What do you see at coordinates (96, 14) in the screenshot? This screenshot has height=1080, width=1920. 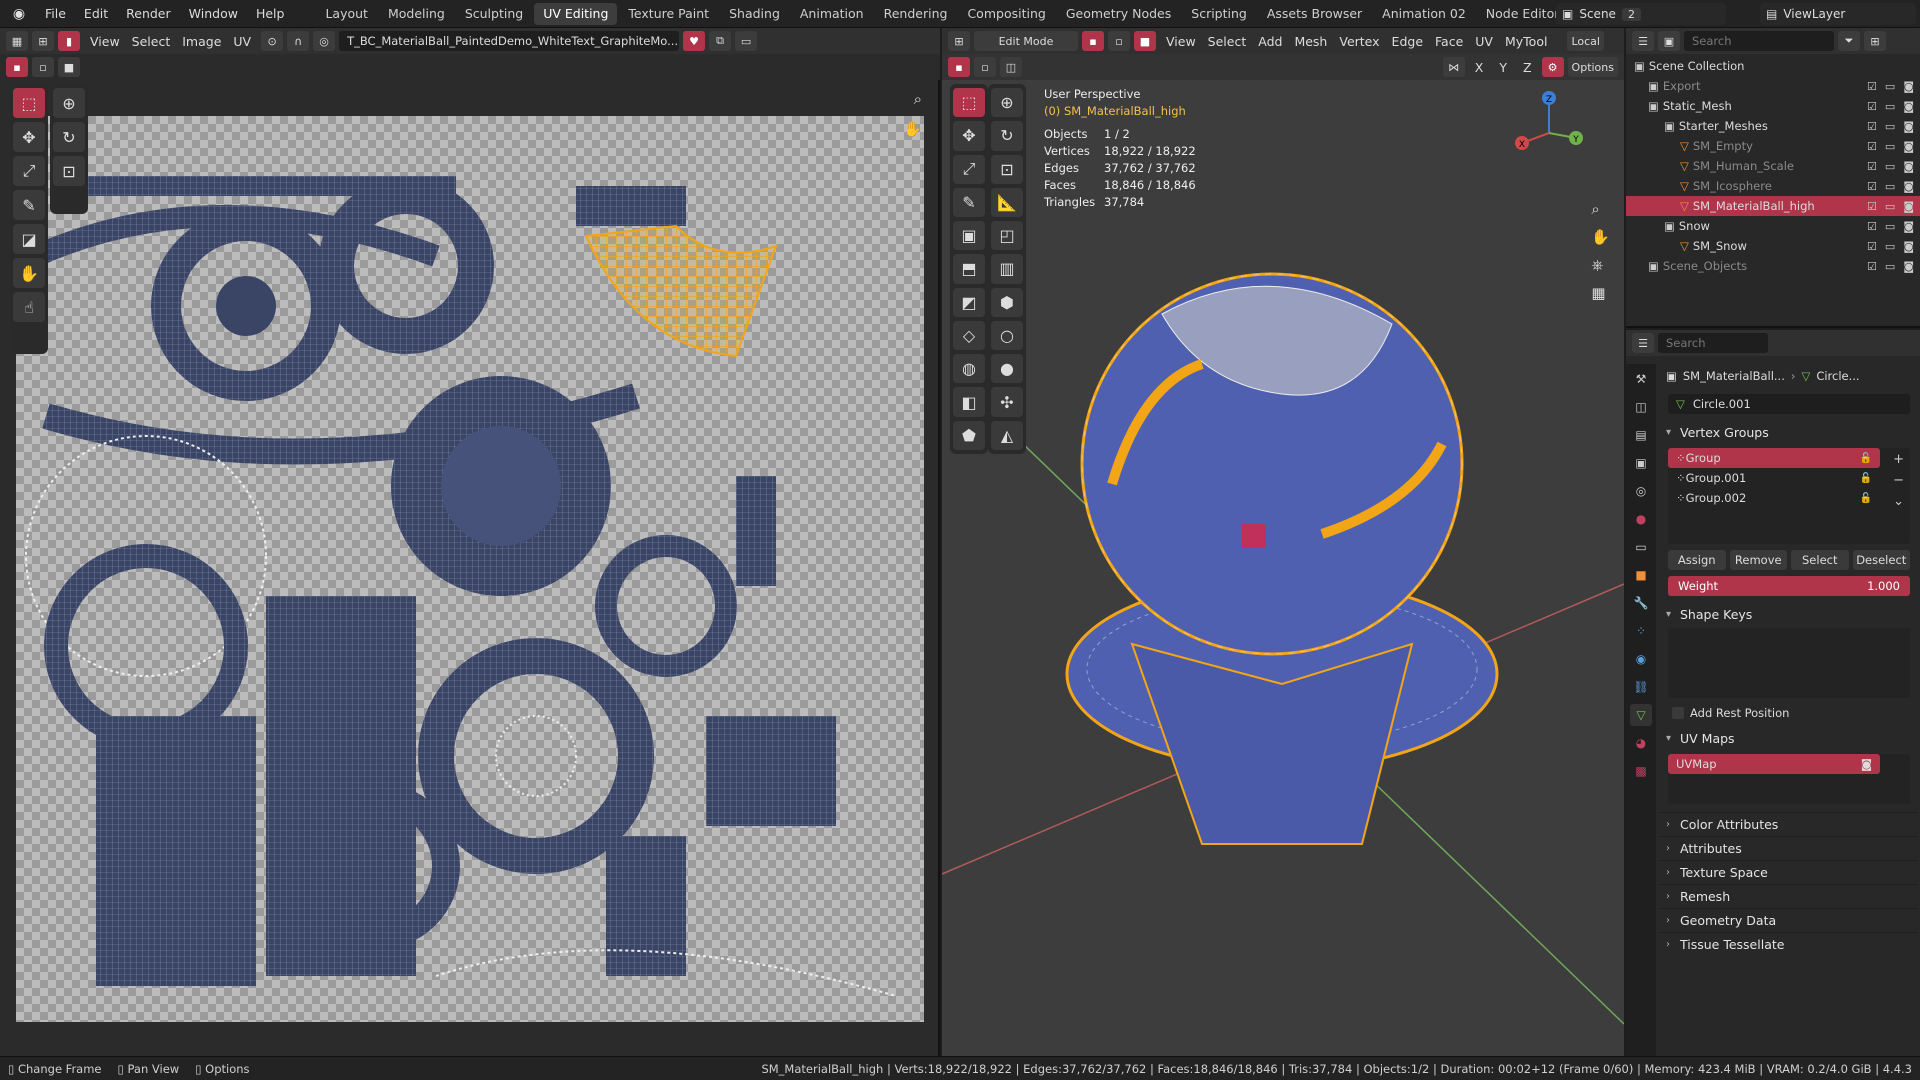 I see `menu-edit: Edit` at bounding box center [96, 14].